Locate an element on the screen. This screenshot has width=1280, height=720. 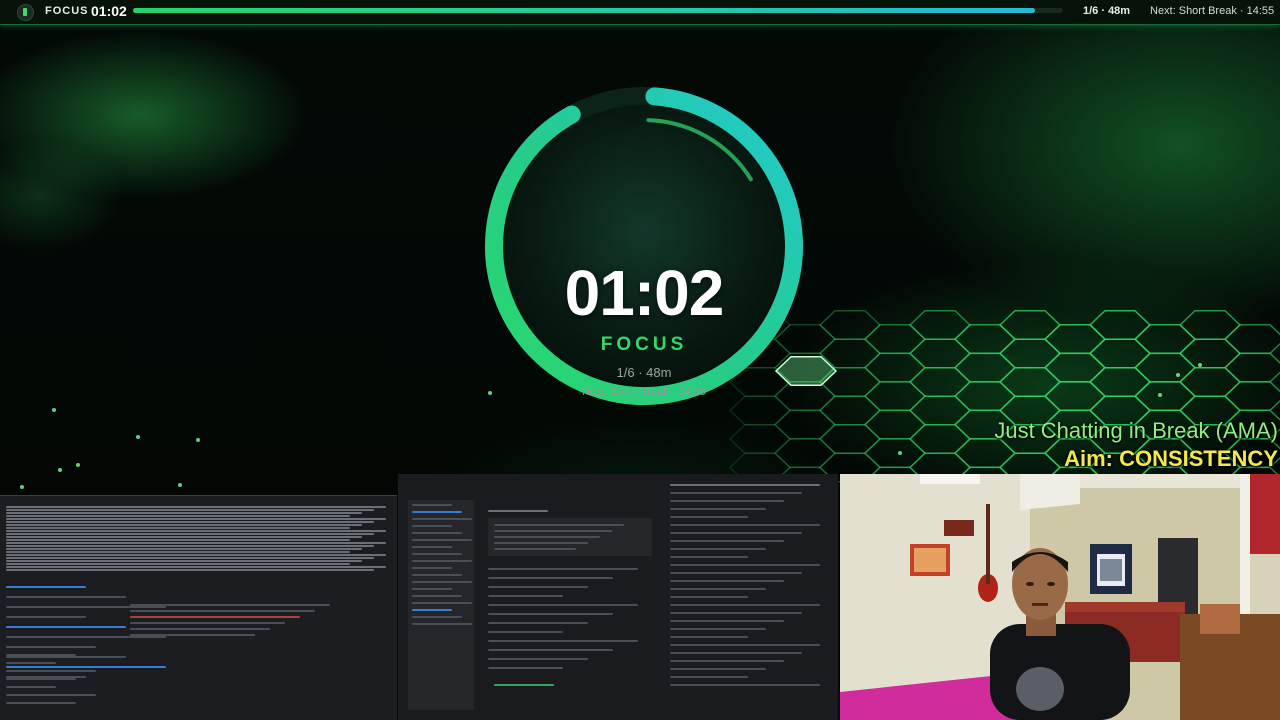
topbar-progress-bar is located at coordinates (598, 10).